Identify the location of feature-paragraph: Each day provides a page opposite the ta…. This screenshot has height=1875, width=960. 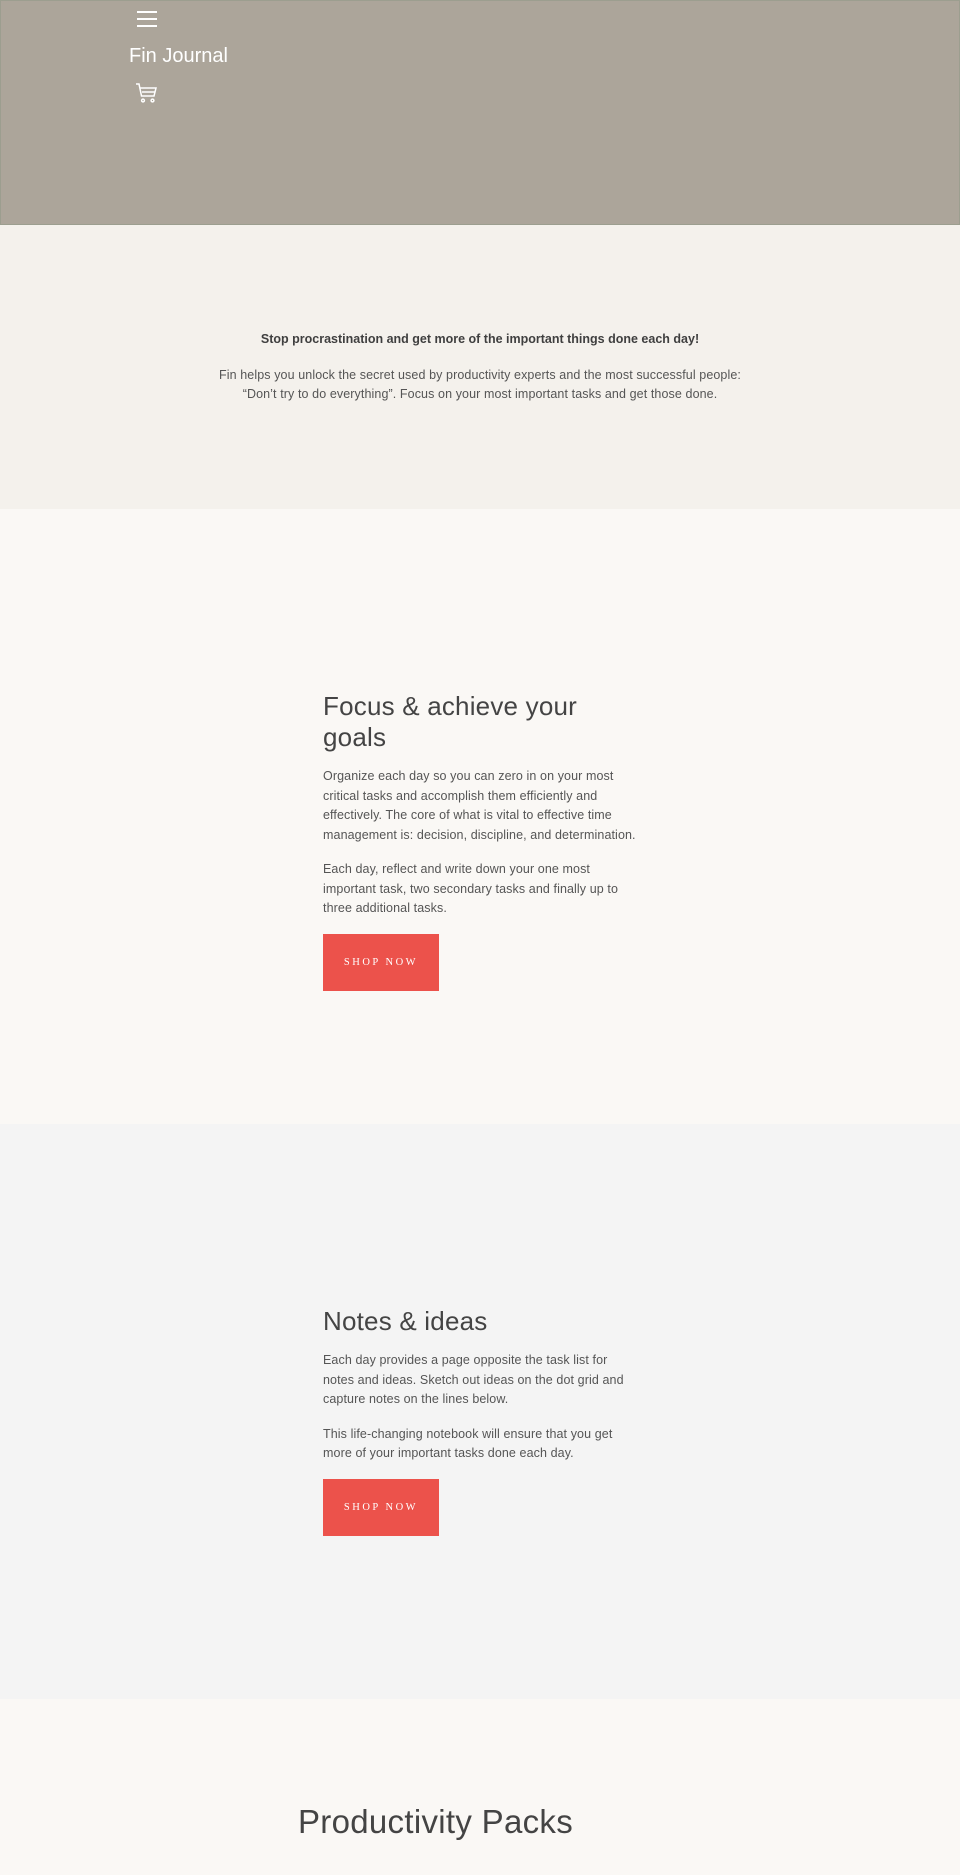
(473, 1379).